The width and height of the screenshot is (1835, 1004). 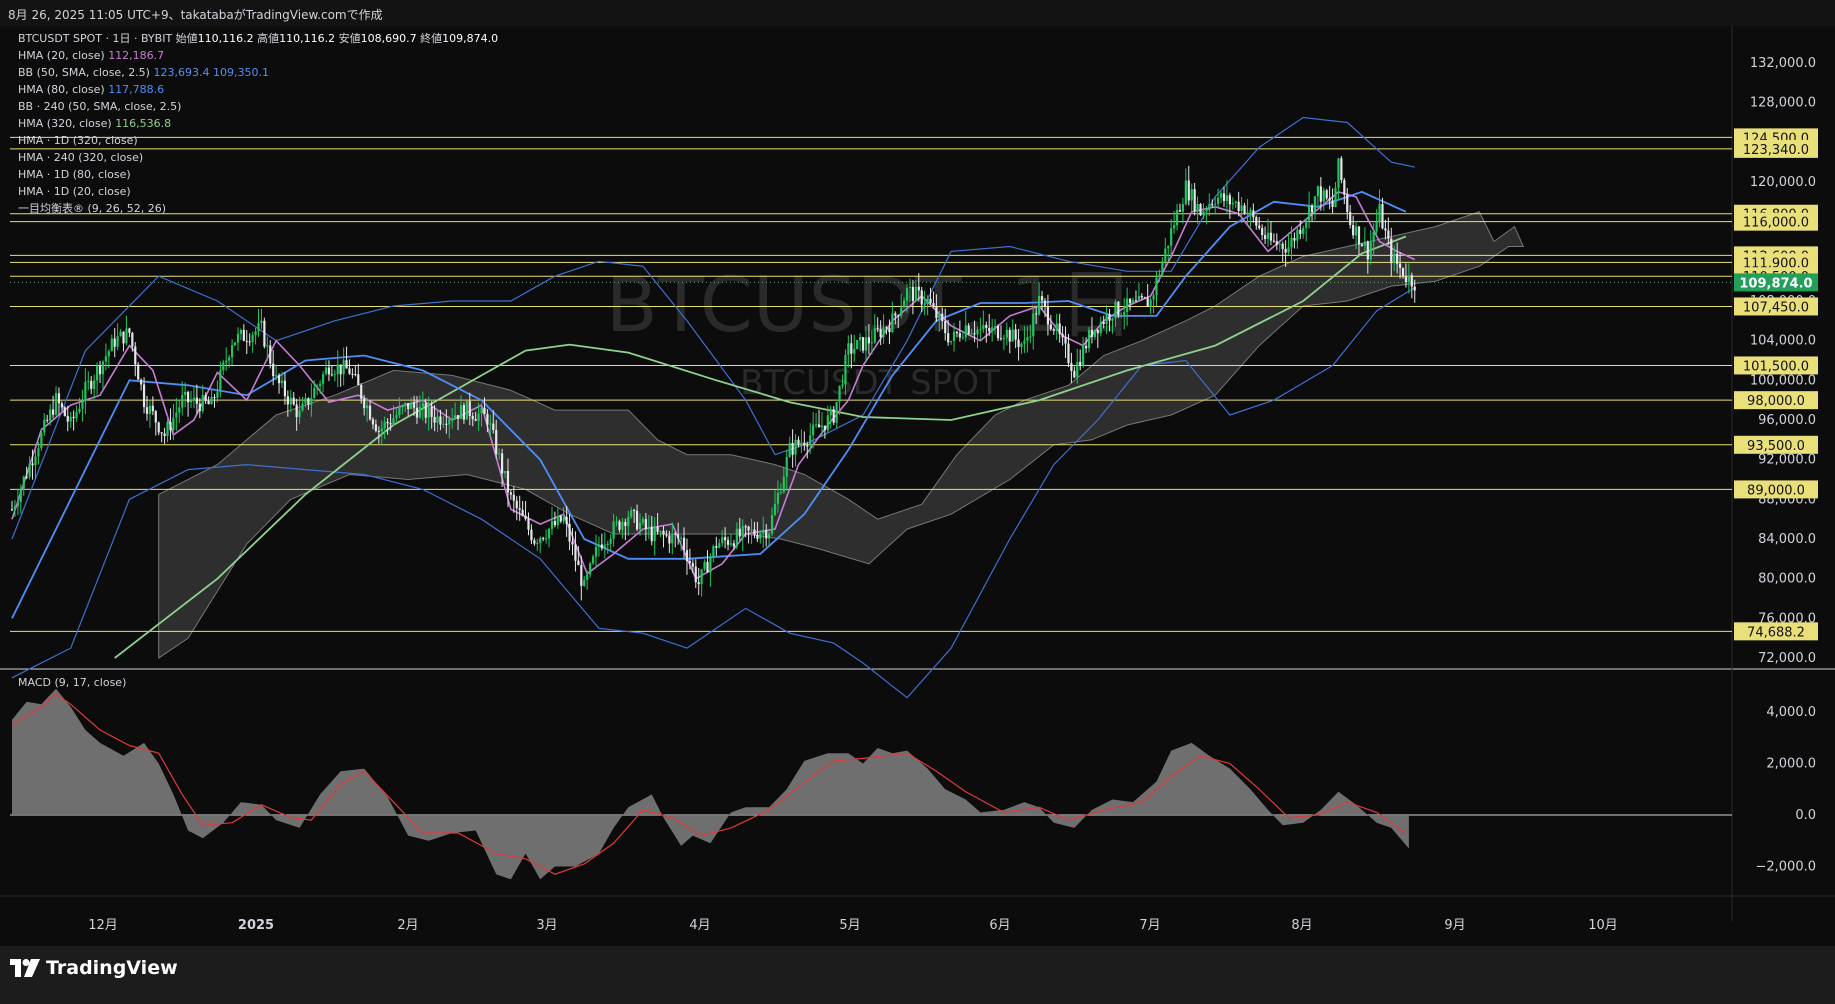 What do you see at coordinates (74, 174) in the screenshot?
I see `legend-indicator: HMA · 1D (80, close)` at bounding box center [74, 174].